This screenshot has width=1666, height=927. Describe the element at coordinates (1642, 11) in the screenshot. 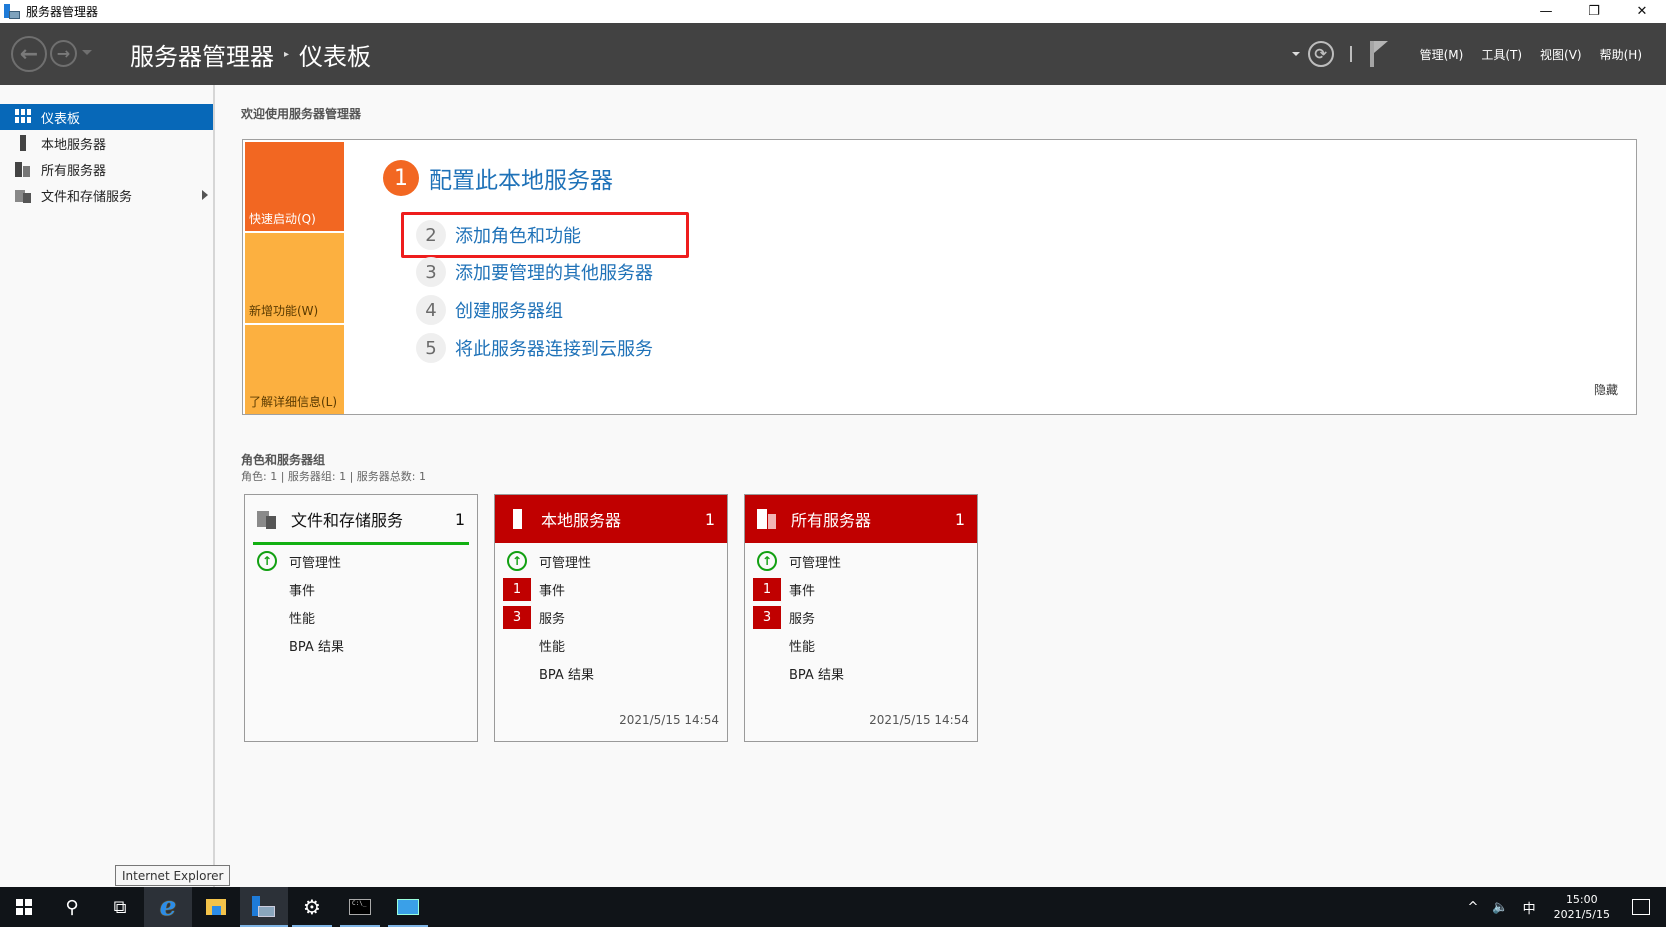

I see `close-button: ✕` at that location.